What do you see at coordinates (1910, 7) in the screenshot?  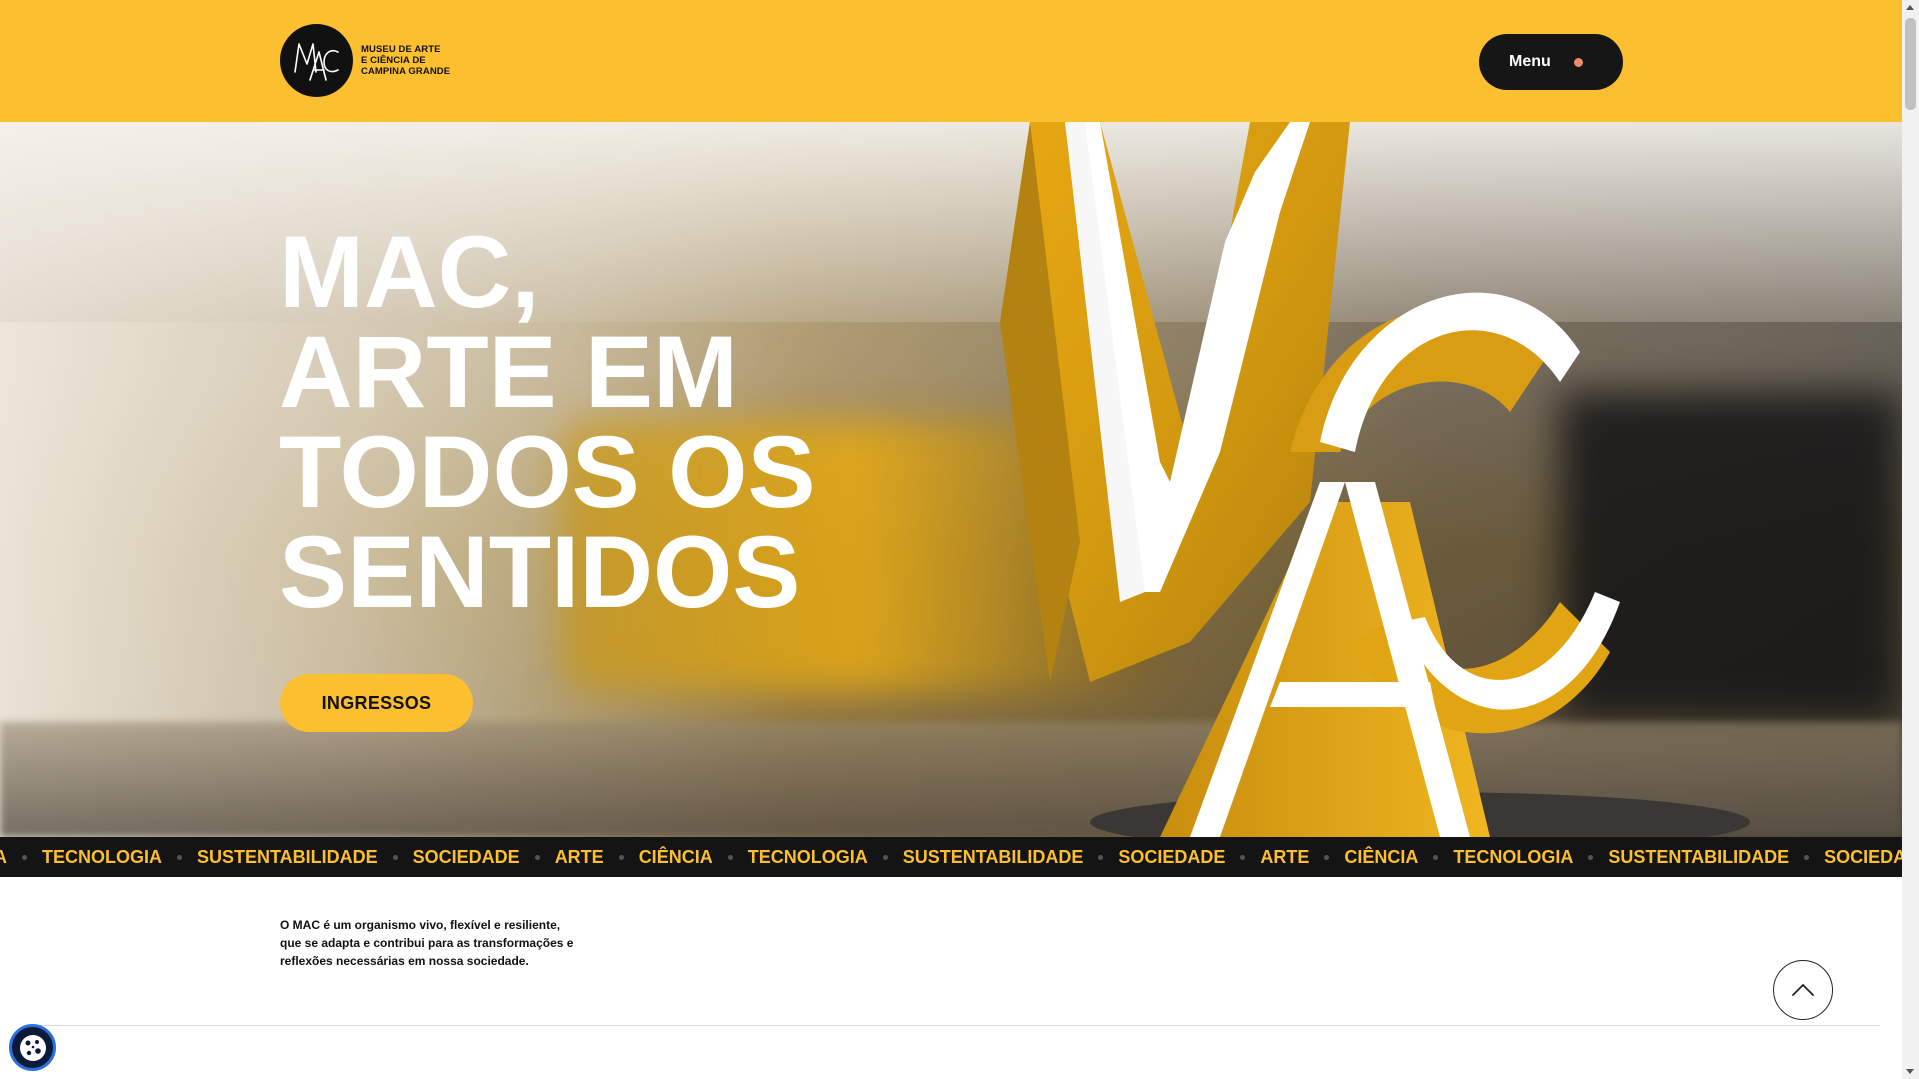 I see `scroll-up-arrow-icon` at bounding box center [1910, 7].